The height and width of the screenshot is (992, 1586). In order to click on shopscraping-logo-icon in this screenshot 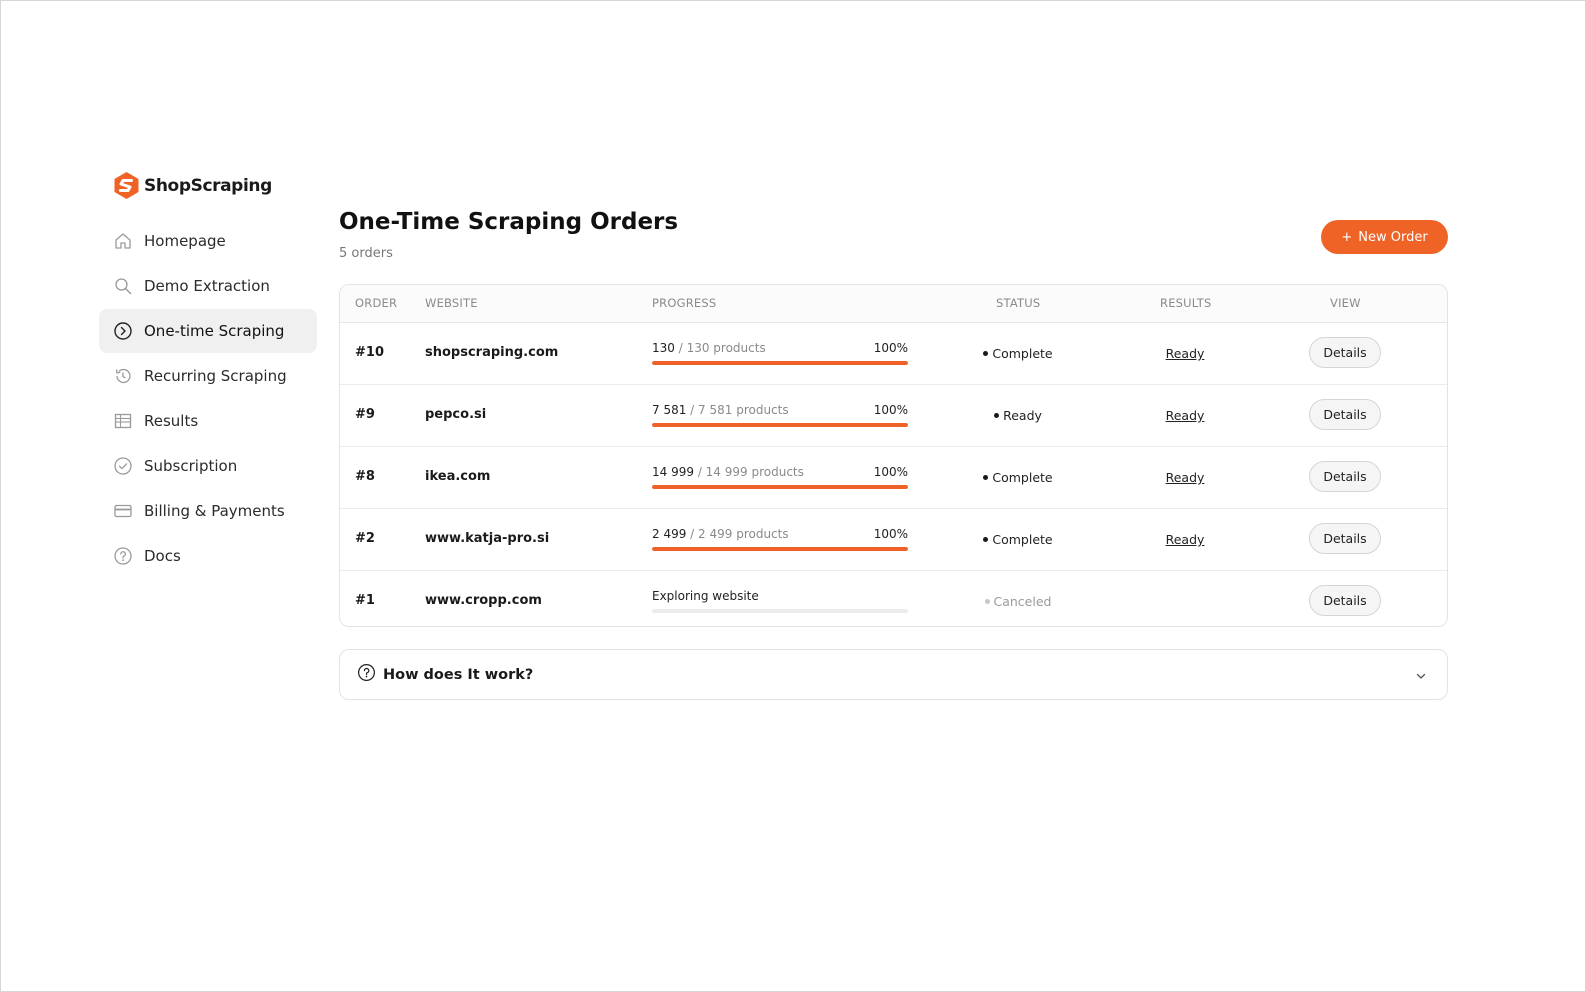, I will do `click(126, 185)`.